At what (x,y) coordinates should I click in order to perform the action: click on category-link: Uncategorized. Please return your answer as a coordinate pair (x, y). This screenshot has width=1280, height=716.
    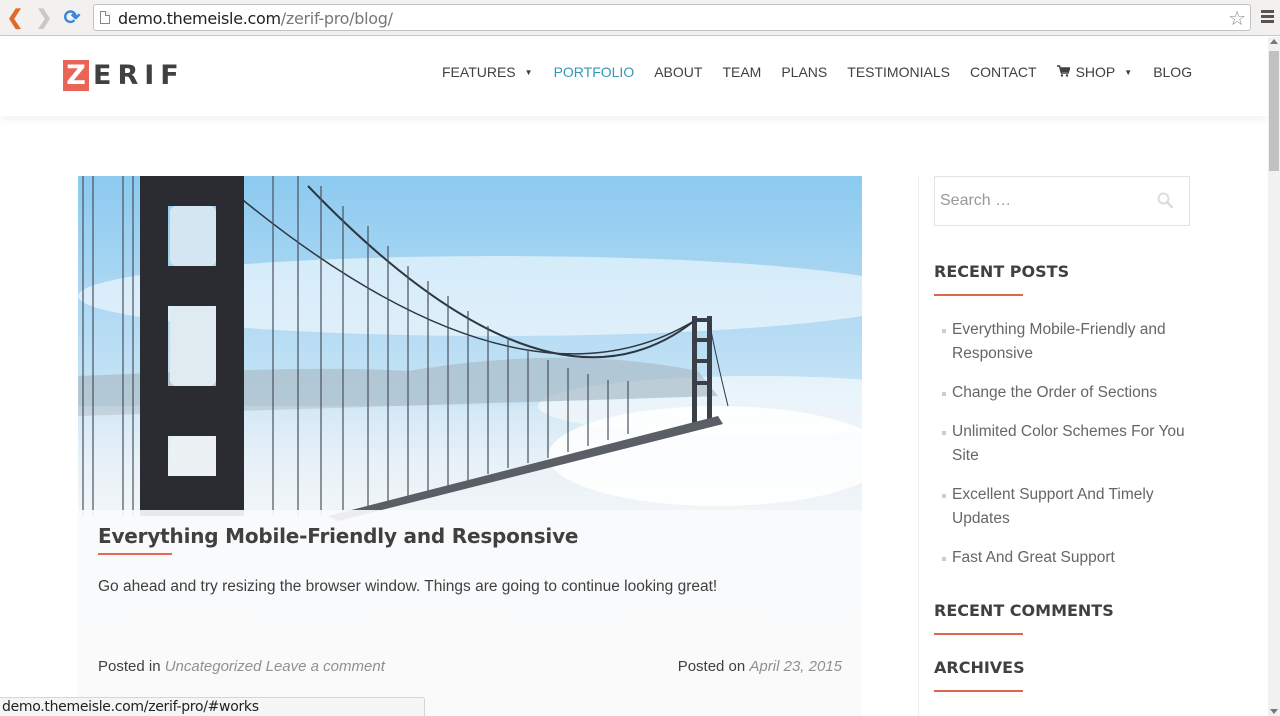
    Looking at the image, I should click on (213, 666).